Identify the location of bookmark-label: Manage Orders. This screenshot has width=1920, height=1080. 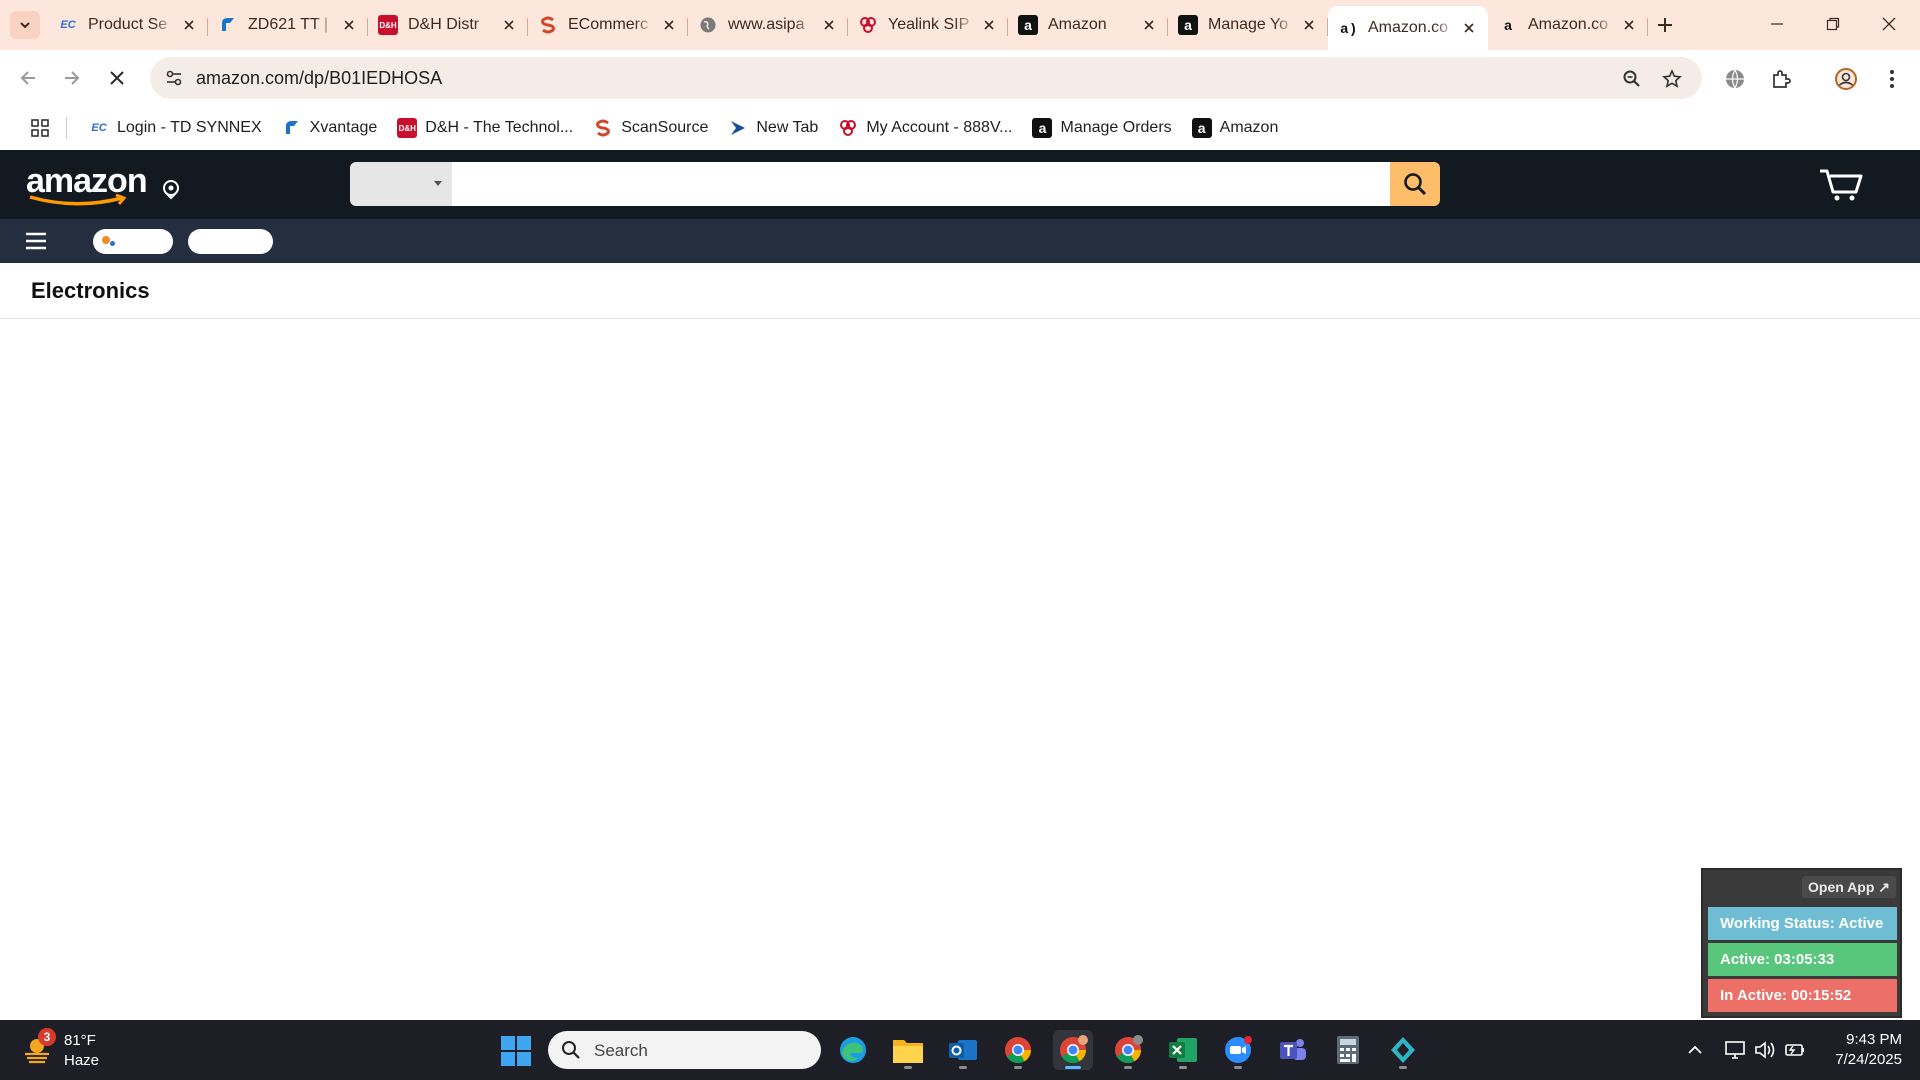
(1116, 127).